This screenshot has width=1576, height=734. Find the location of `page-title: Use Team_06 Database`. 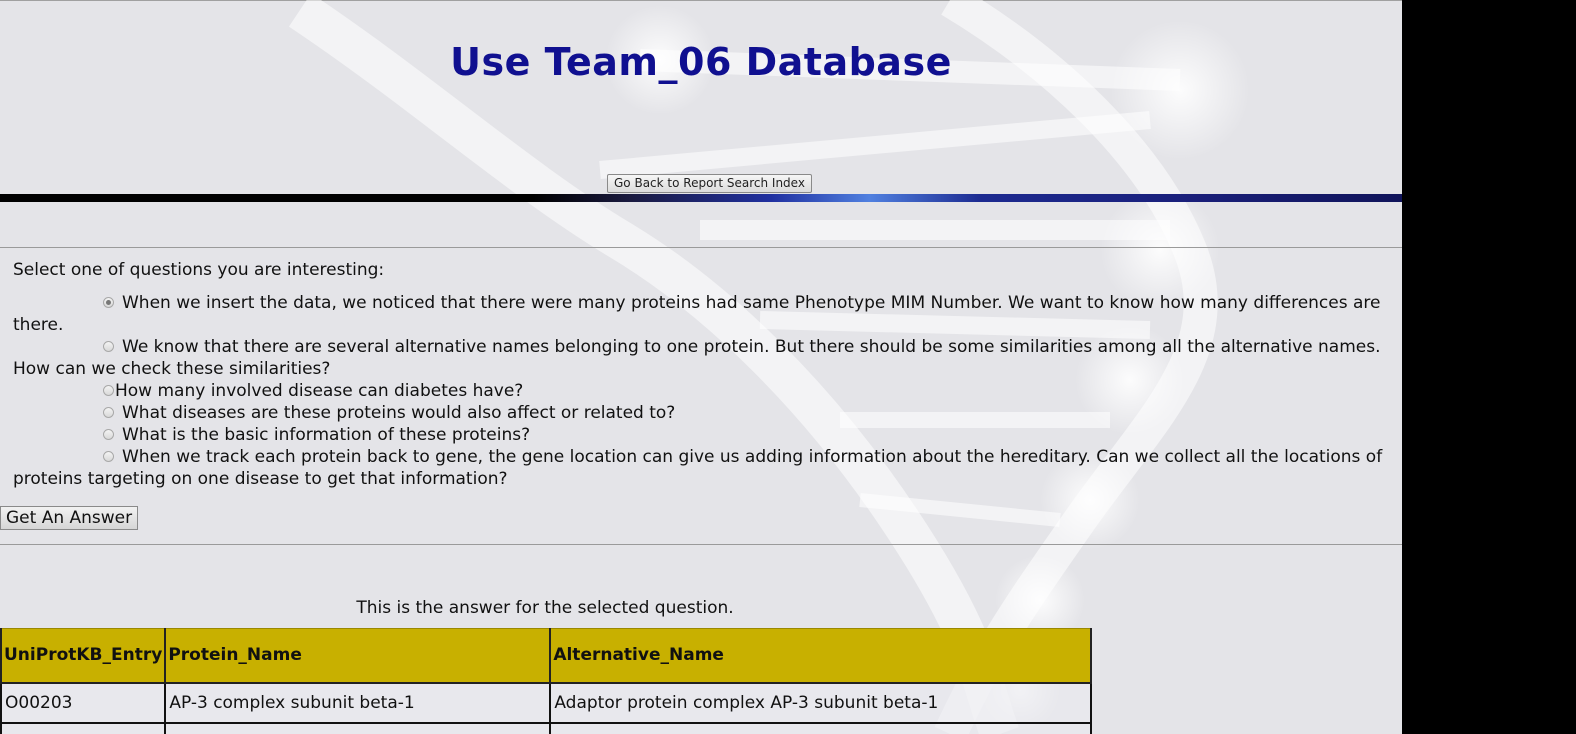

page-title: Use Team_06 Database is located at coordinates (701, 62).